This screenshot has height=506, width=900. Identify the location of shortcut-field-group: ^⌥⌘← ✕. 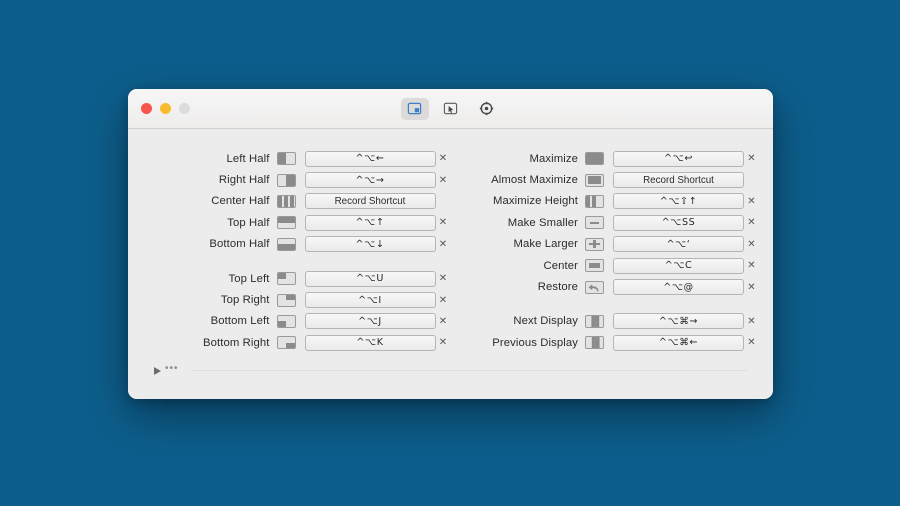
(686, 342).